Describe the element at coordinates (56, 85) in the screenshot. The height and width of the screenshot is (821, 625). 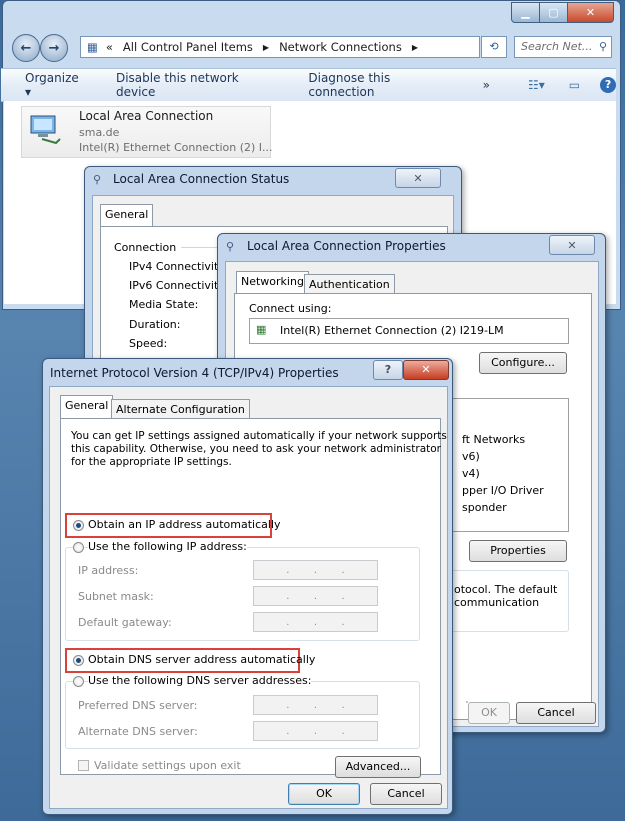
I see `organize-menu: Organize ▾` at that location.